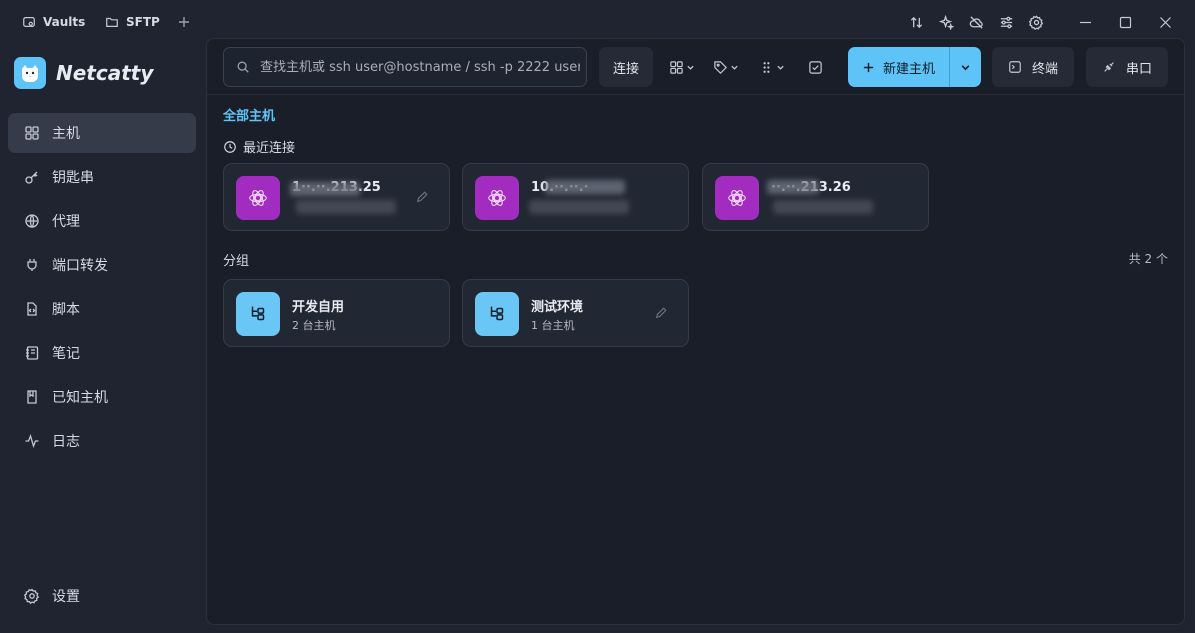  I want to click on all-hosts-breadcrumb: 全部主机, so click(249, 114).